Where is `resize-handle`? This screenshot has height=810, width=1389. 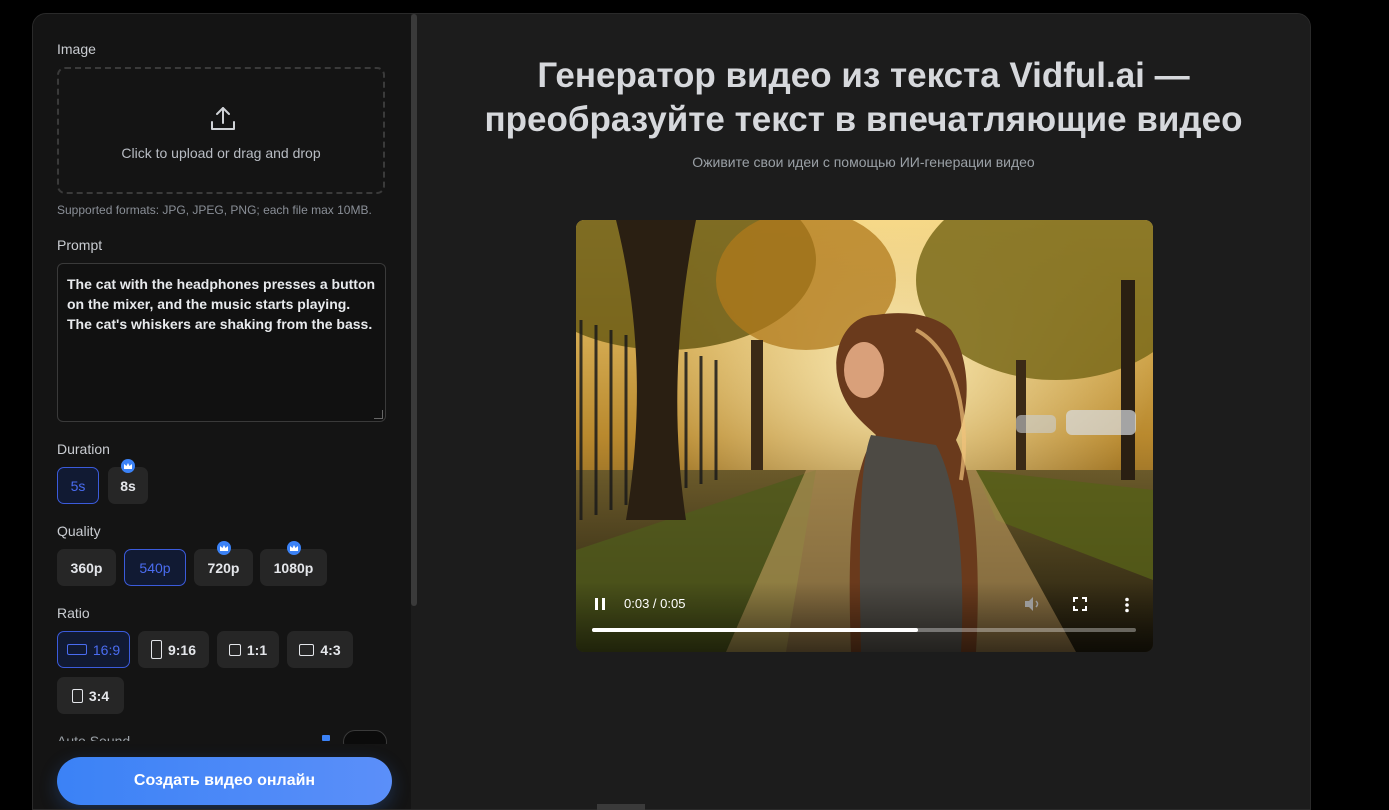 resize-handle is located at coordinates (378, 414).